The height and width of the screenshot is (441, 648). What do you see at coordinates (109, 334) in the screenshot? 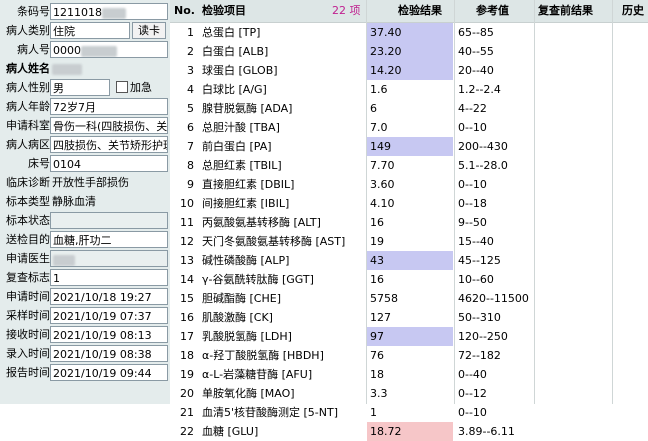
I see `field-value: 2021/10/19 08:13` at bounding box center [109, 334].